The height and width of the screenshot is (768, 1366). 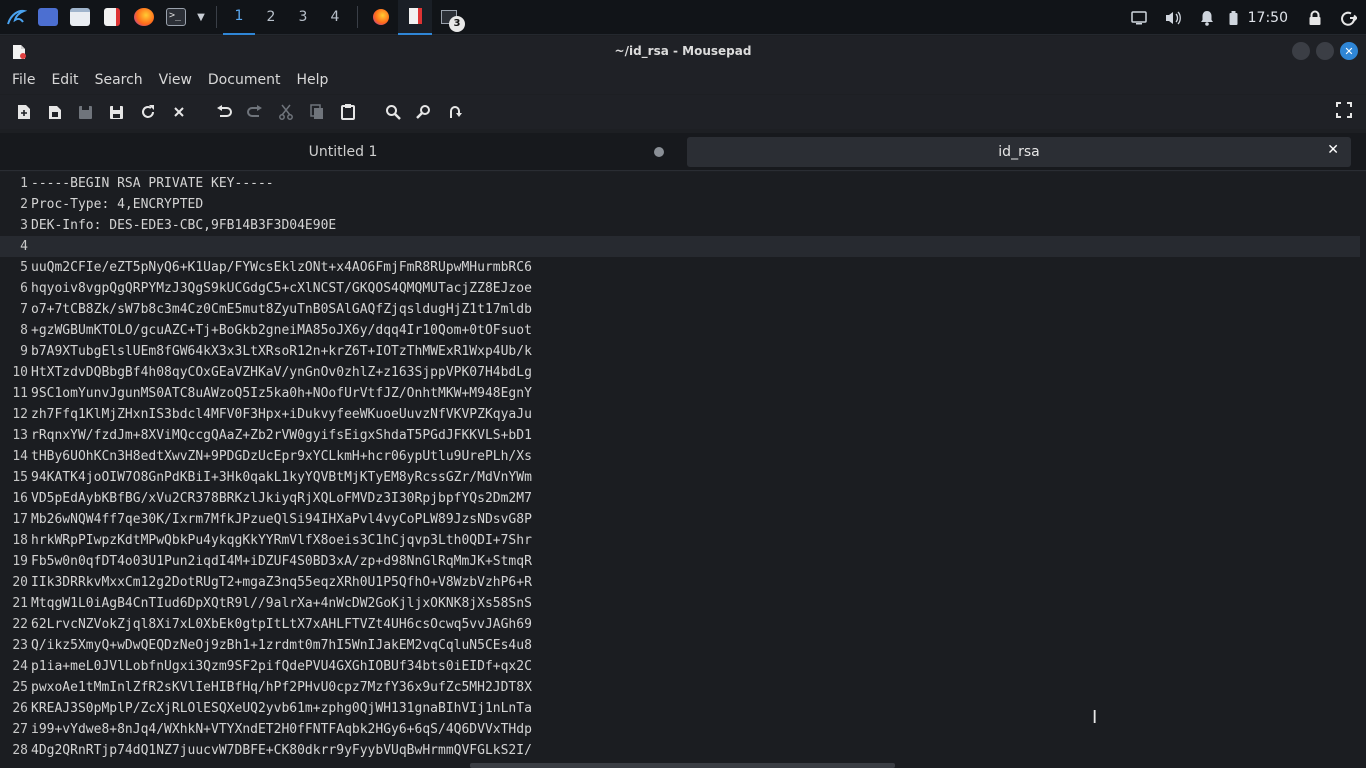 What do you see at coordinates (223, 112) in the screenshot?
I see `undo-icon` at bounding box center [223, 112].